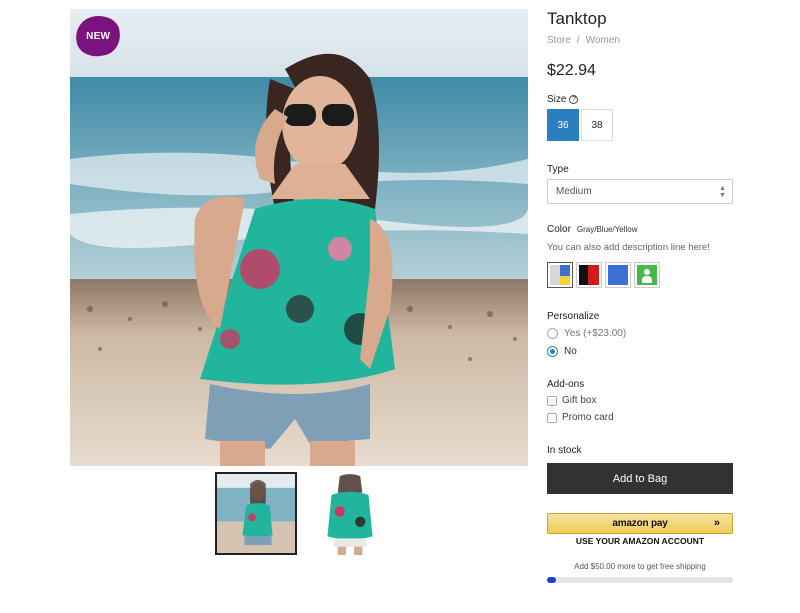 This screenshot has width=800, height=613. What do you see at coordinates (562, 351) in the screenshot?
I see `personalize-option-no: No` at bounding box center [562, 351].